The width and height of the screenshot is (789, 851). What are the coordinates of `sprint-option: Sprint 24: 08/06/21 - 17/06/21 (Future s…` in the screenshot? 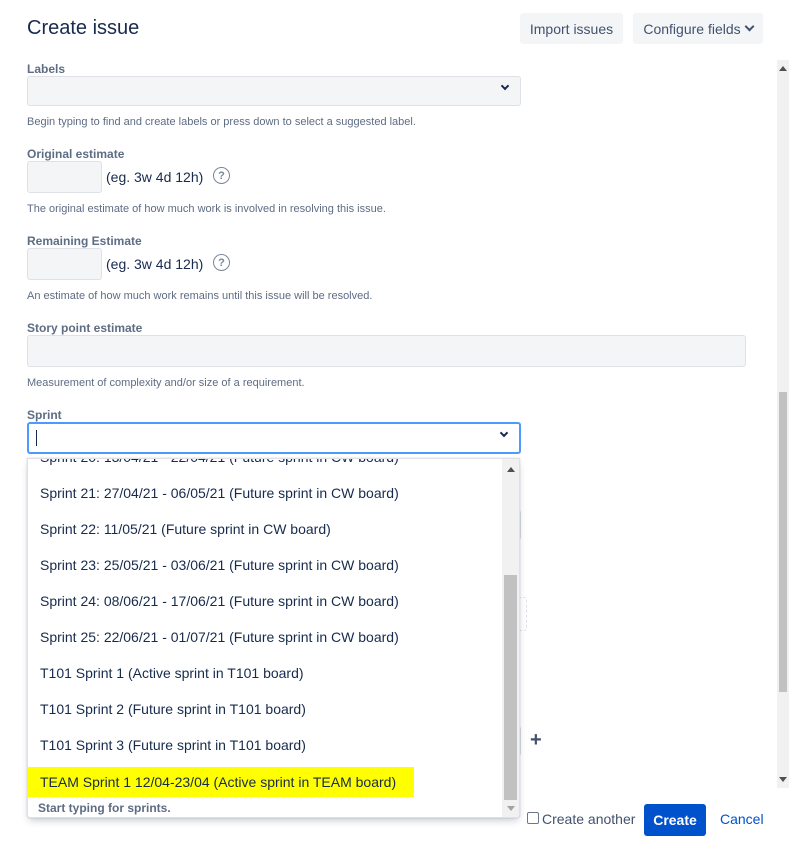 It's located at (213, 601).